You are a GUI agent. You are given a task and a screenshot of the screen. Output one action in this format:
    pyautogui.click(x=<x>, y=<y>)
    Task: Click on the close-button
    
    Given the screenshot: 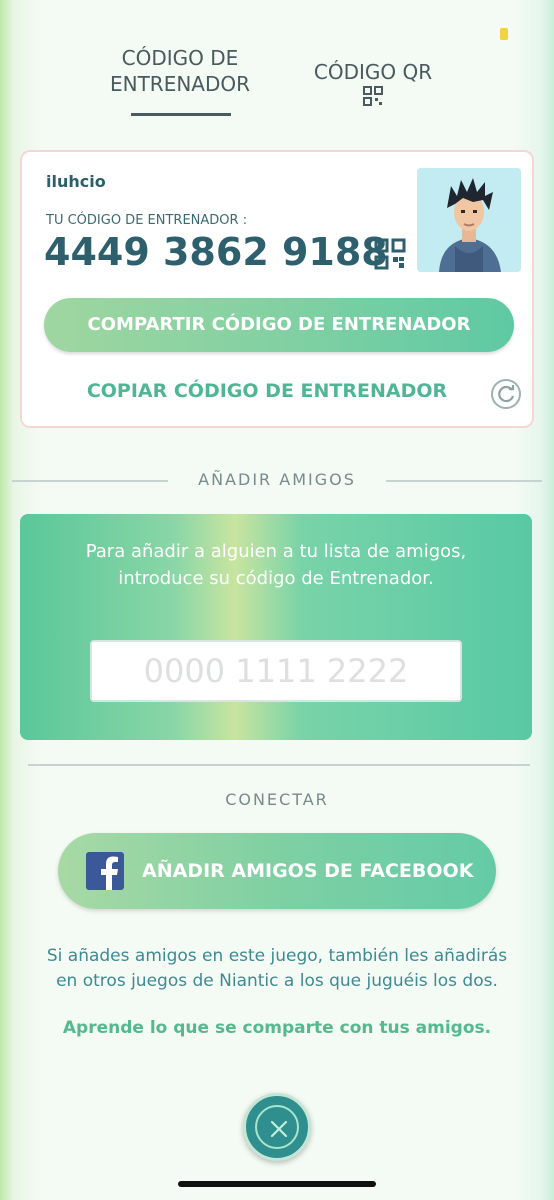 What is the action you would take?
    pyautogui.click(x=277, y=1127)
    